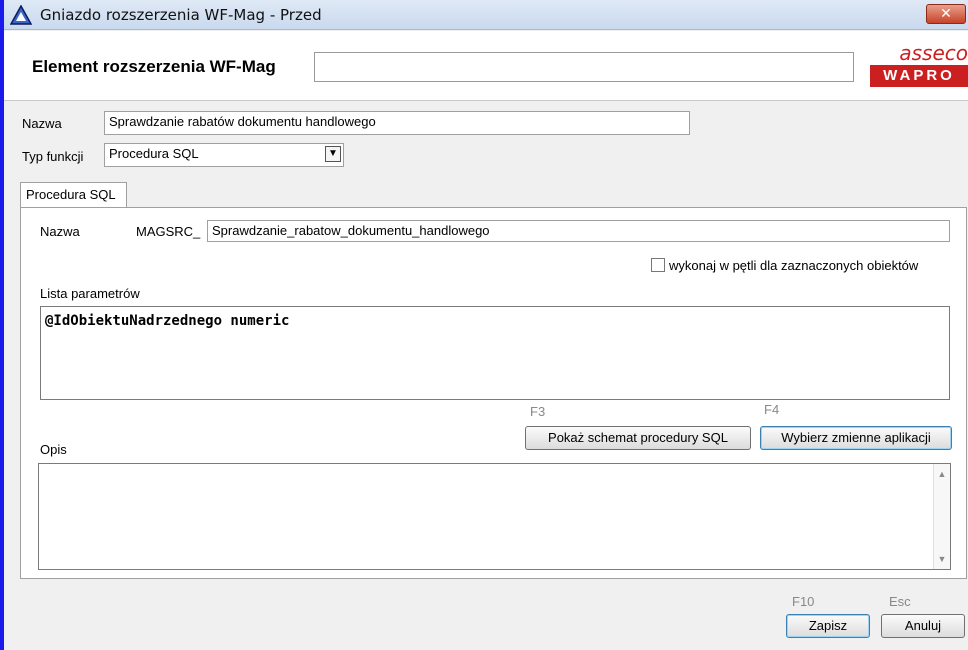  What do you see at coordinates (942, 559) in the screenshot?
I see `scroll-down-icon: ▼` at bounding box center [942, 559].